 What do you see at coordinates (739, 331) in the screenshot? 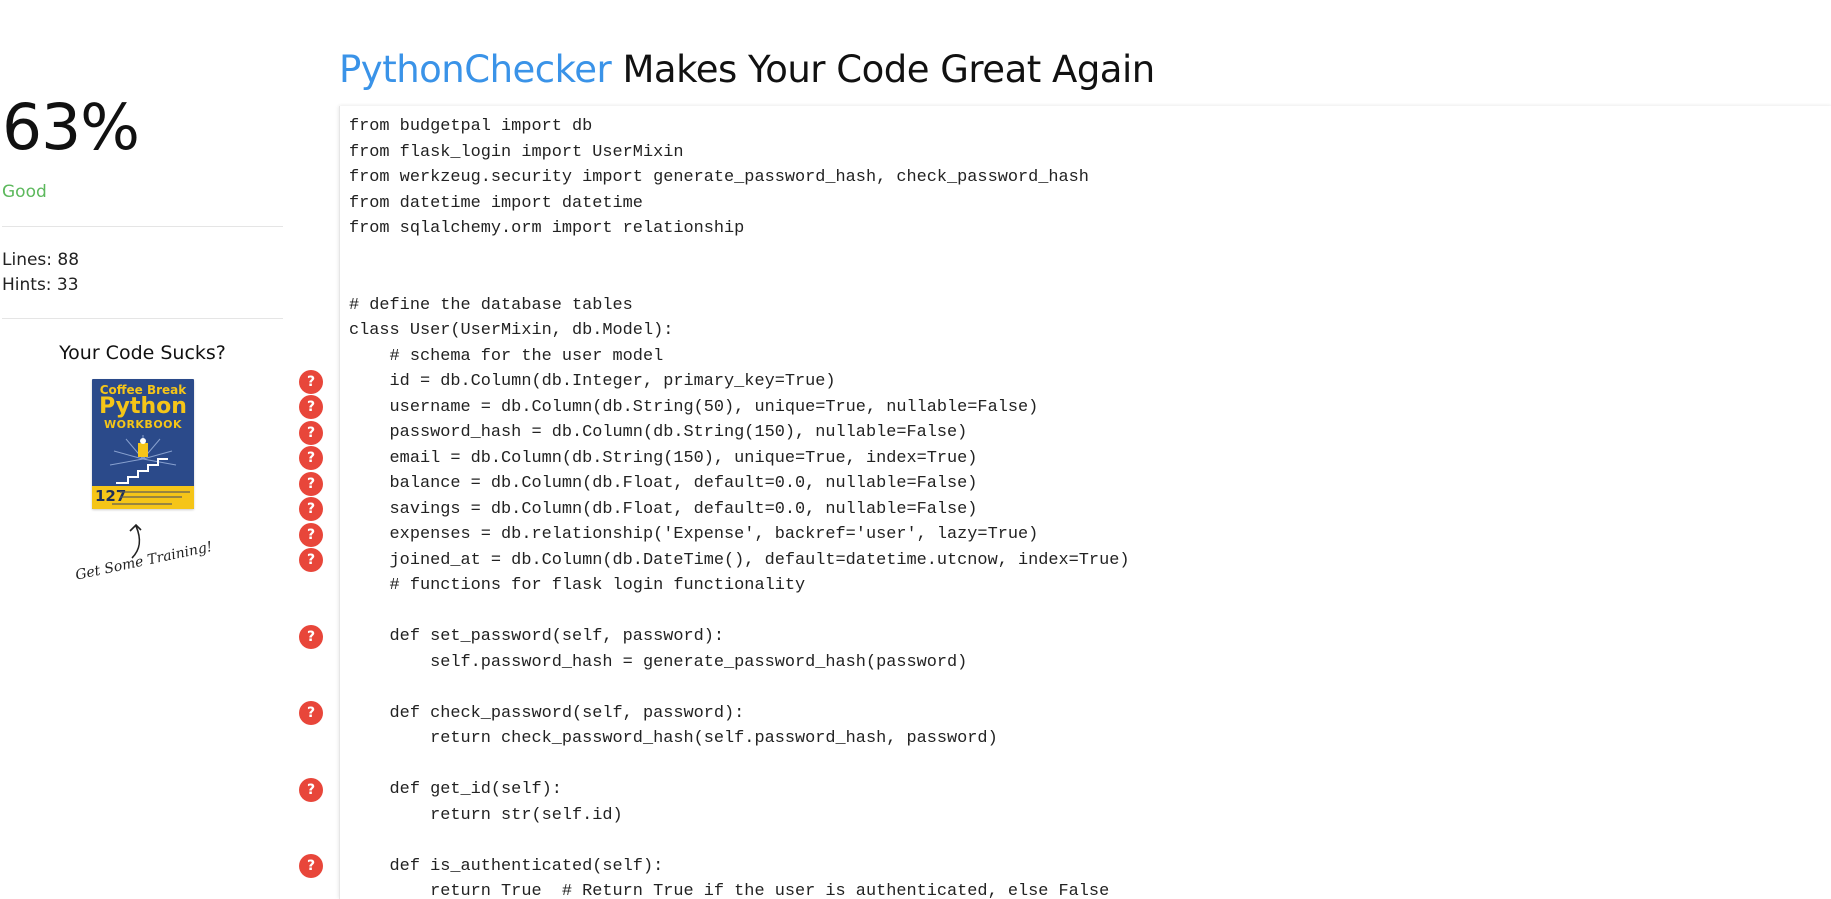
I see `code-line: class User(UserMixin, db.Model):` at bounding box center [739, 331].